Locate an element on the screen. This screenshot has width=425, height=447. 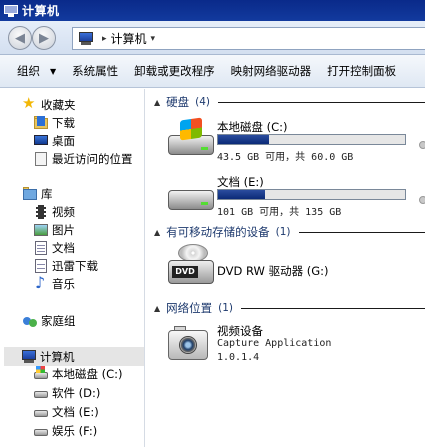
pictures-library-icon is located at coordinates (41, 230).